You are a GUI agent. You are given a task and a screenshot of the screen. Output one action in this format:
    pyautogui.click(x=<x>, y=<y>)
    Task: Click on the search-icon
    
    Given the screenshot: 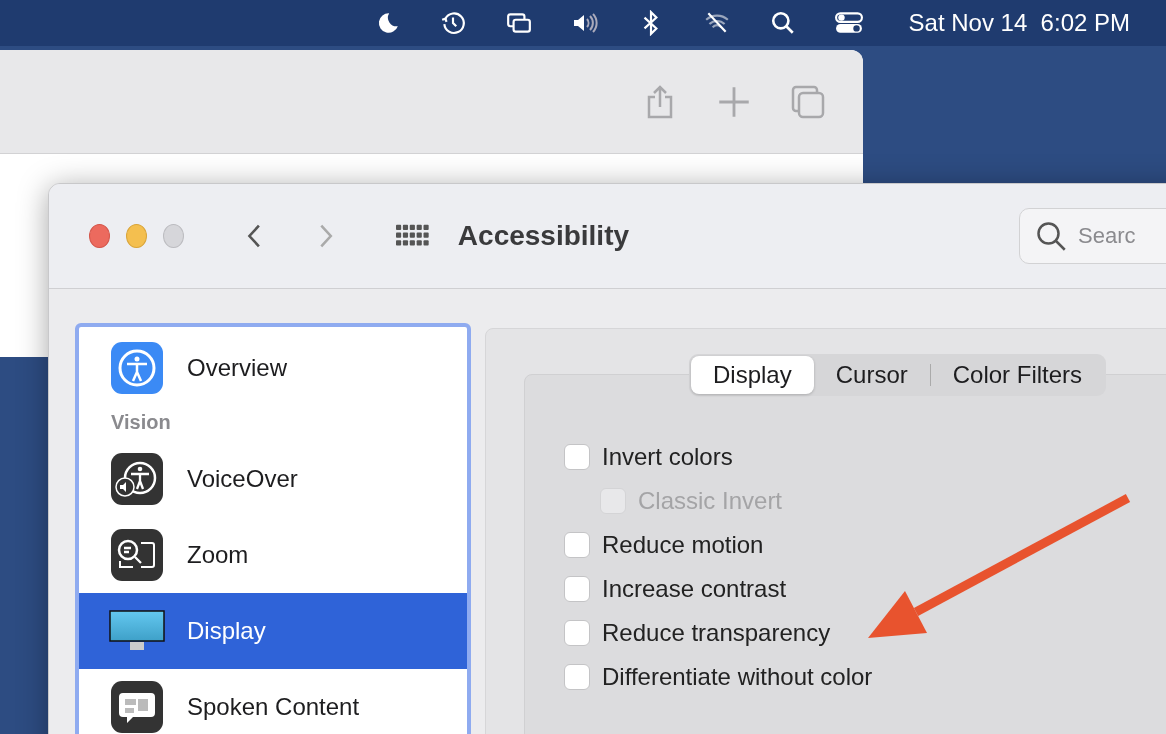 What is the action you would take?
    pyautogui.click(x=1051, y=236)
    